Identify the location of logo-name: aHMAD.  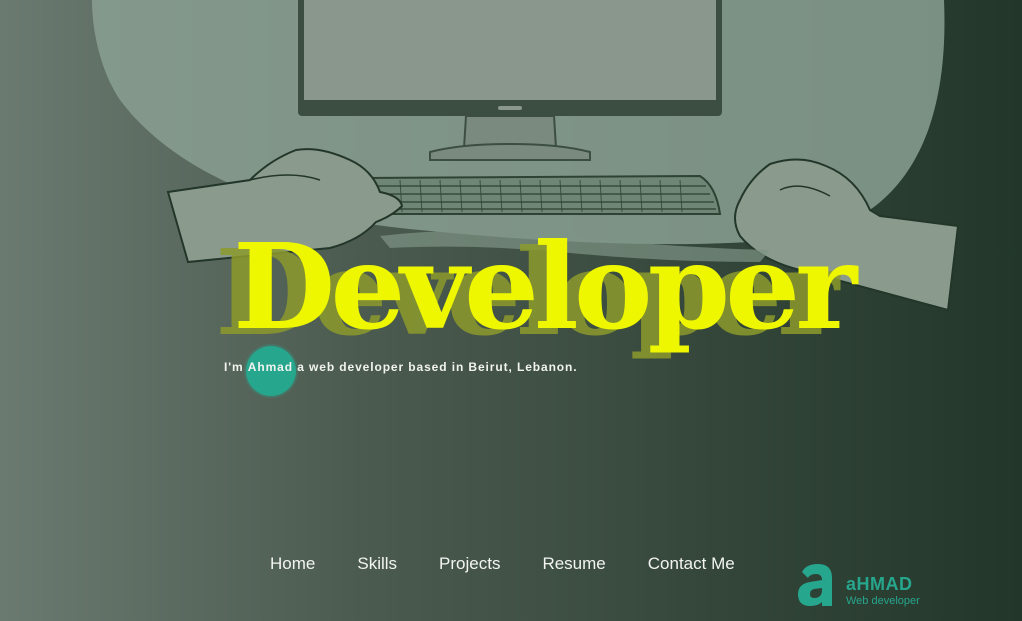
(879, 584).